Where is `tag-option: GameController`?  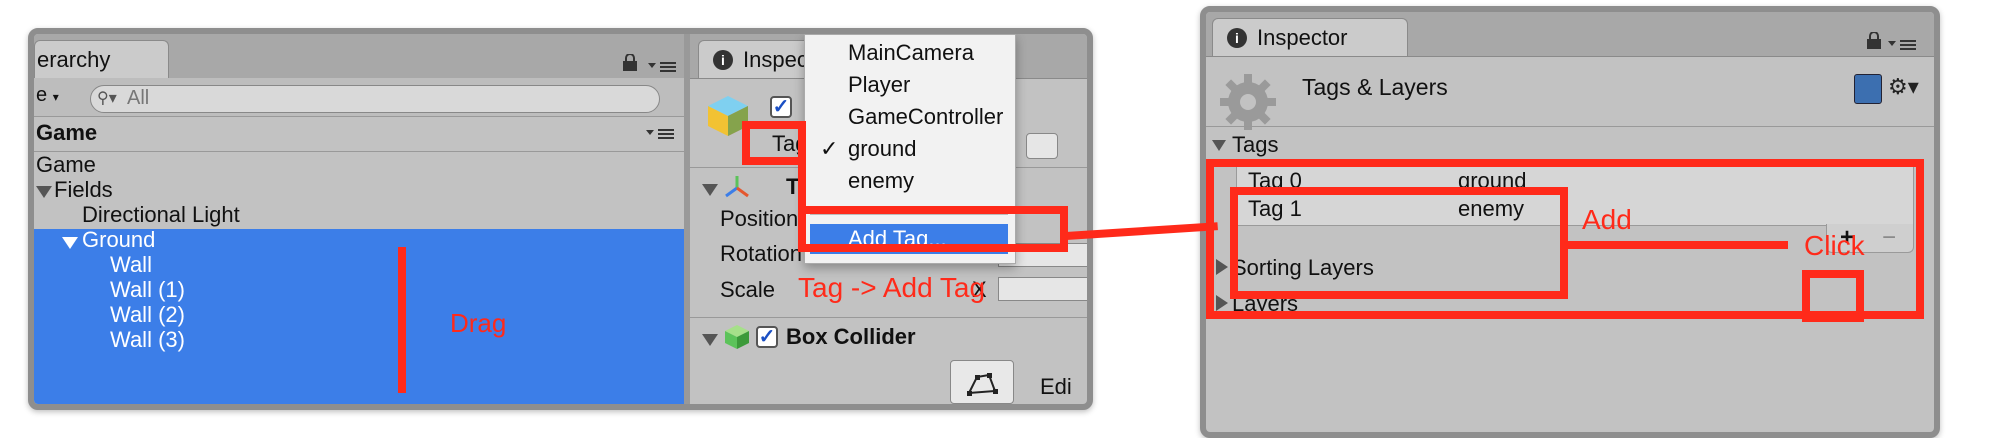 tag-option: GameController is located at coordinates (925, 117).